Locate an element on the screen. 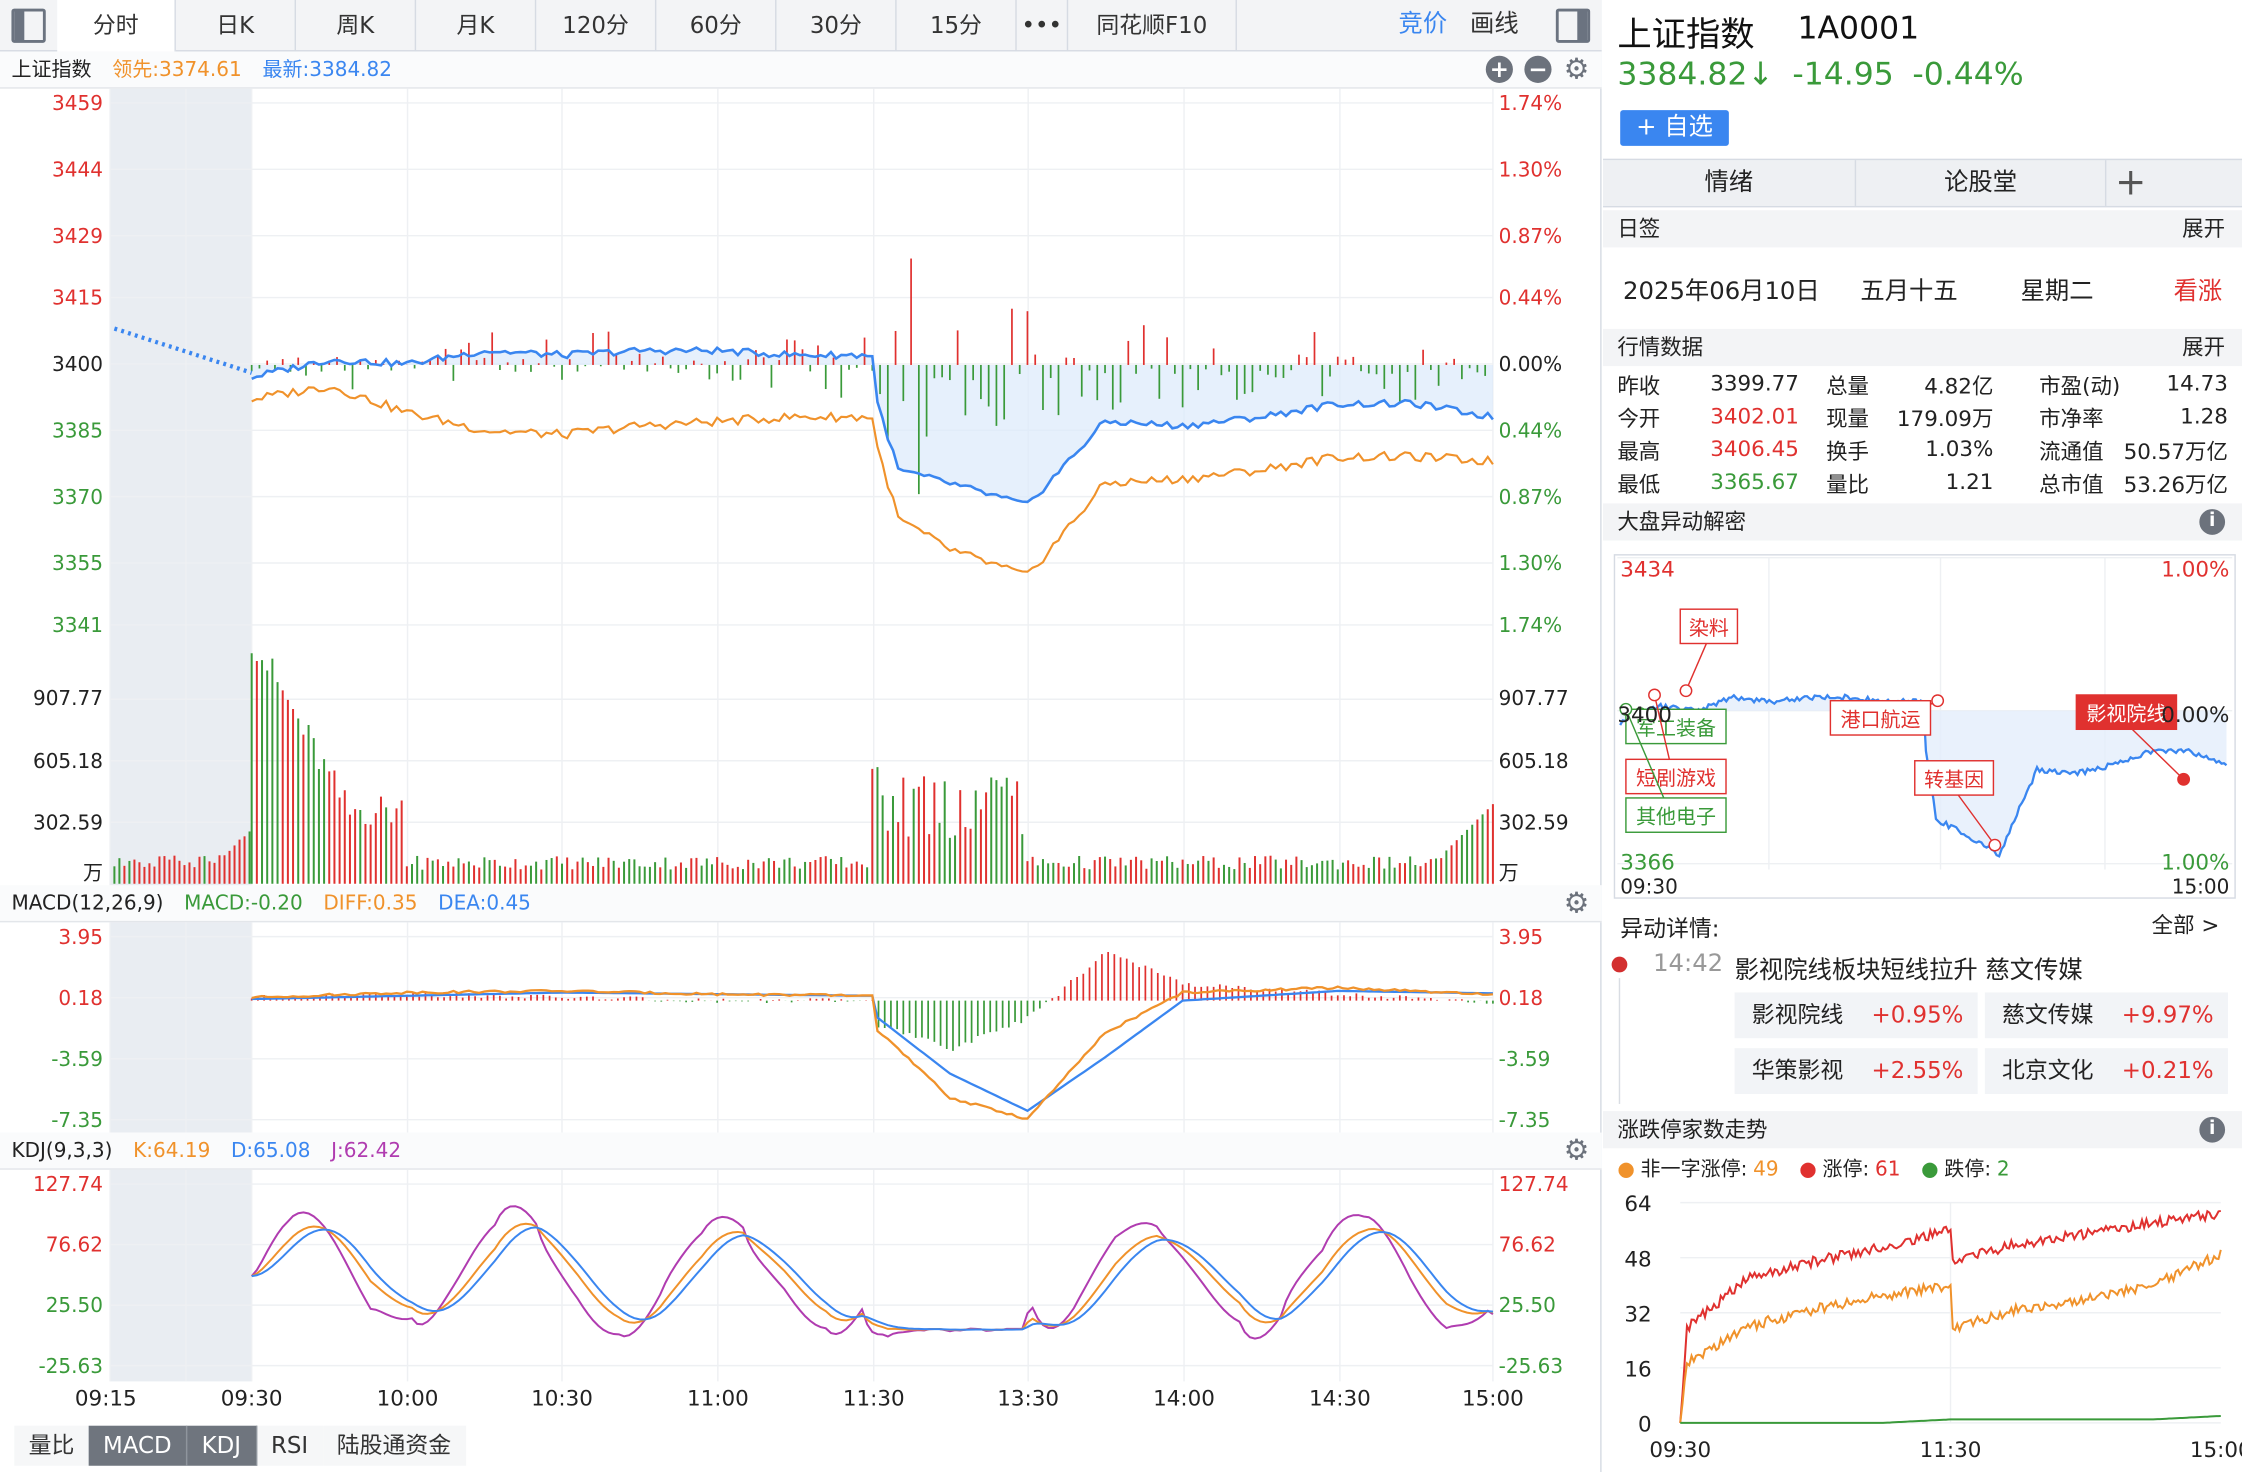 This screenshot has width=2242, height=1472. index-name: 上证指数 is located at coordinates (51, 70).